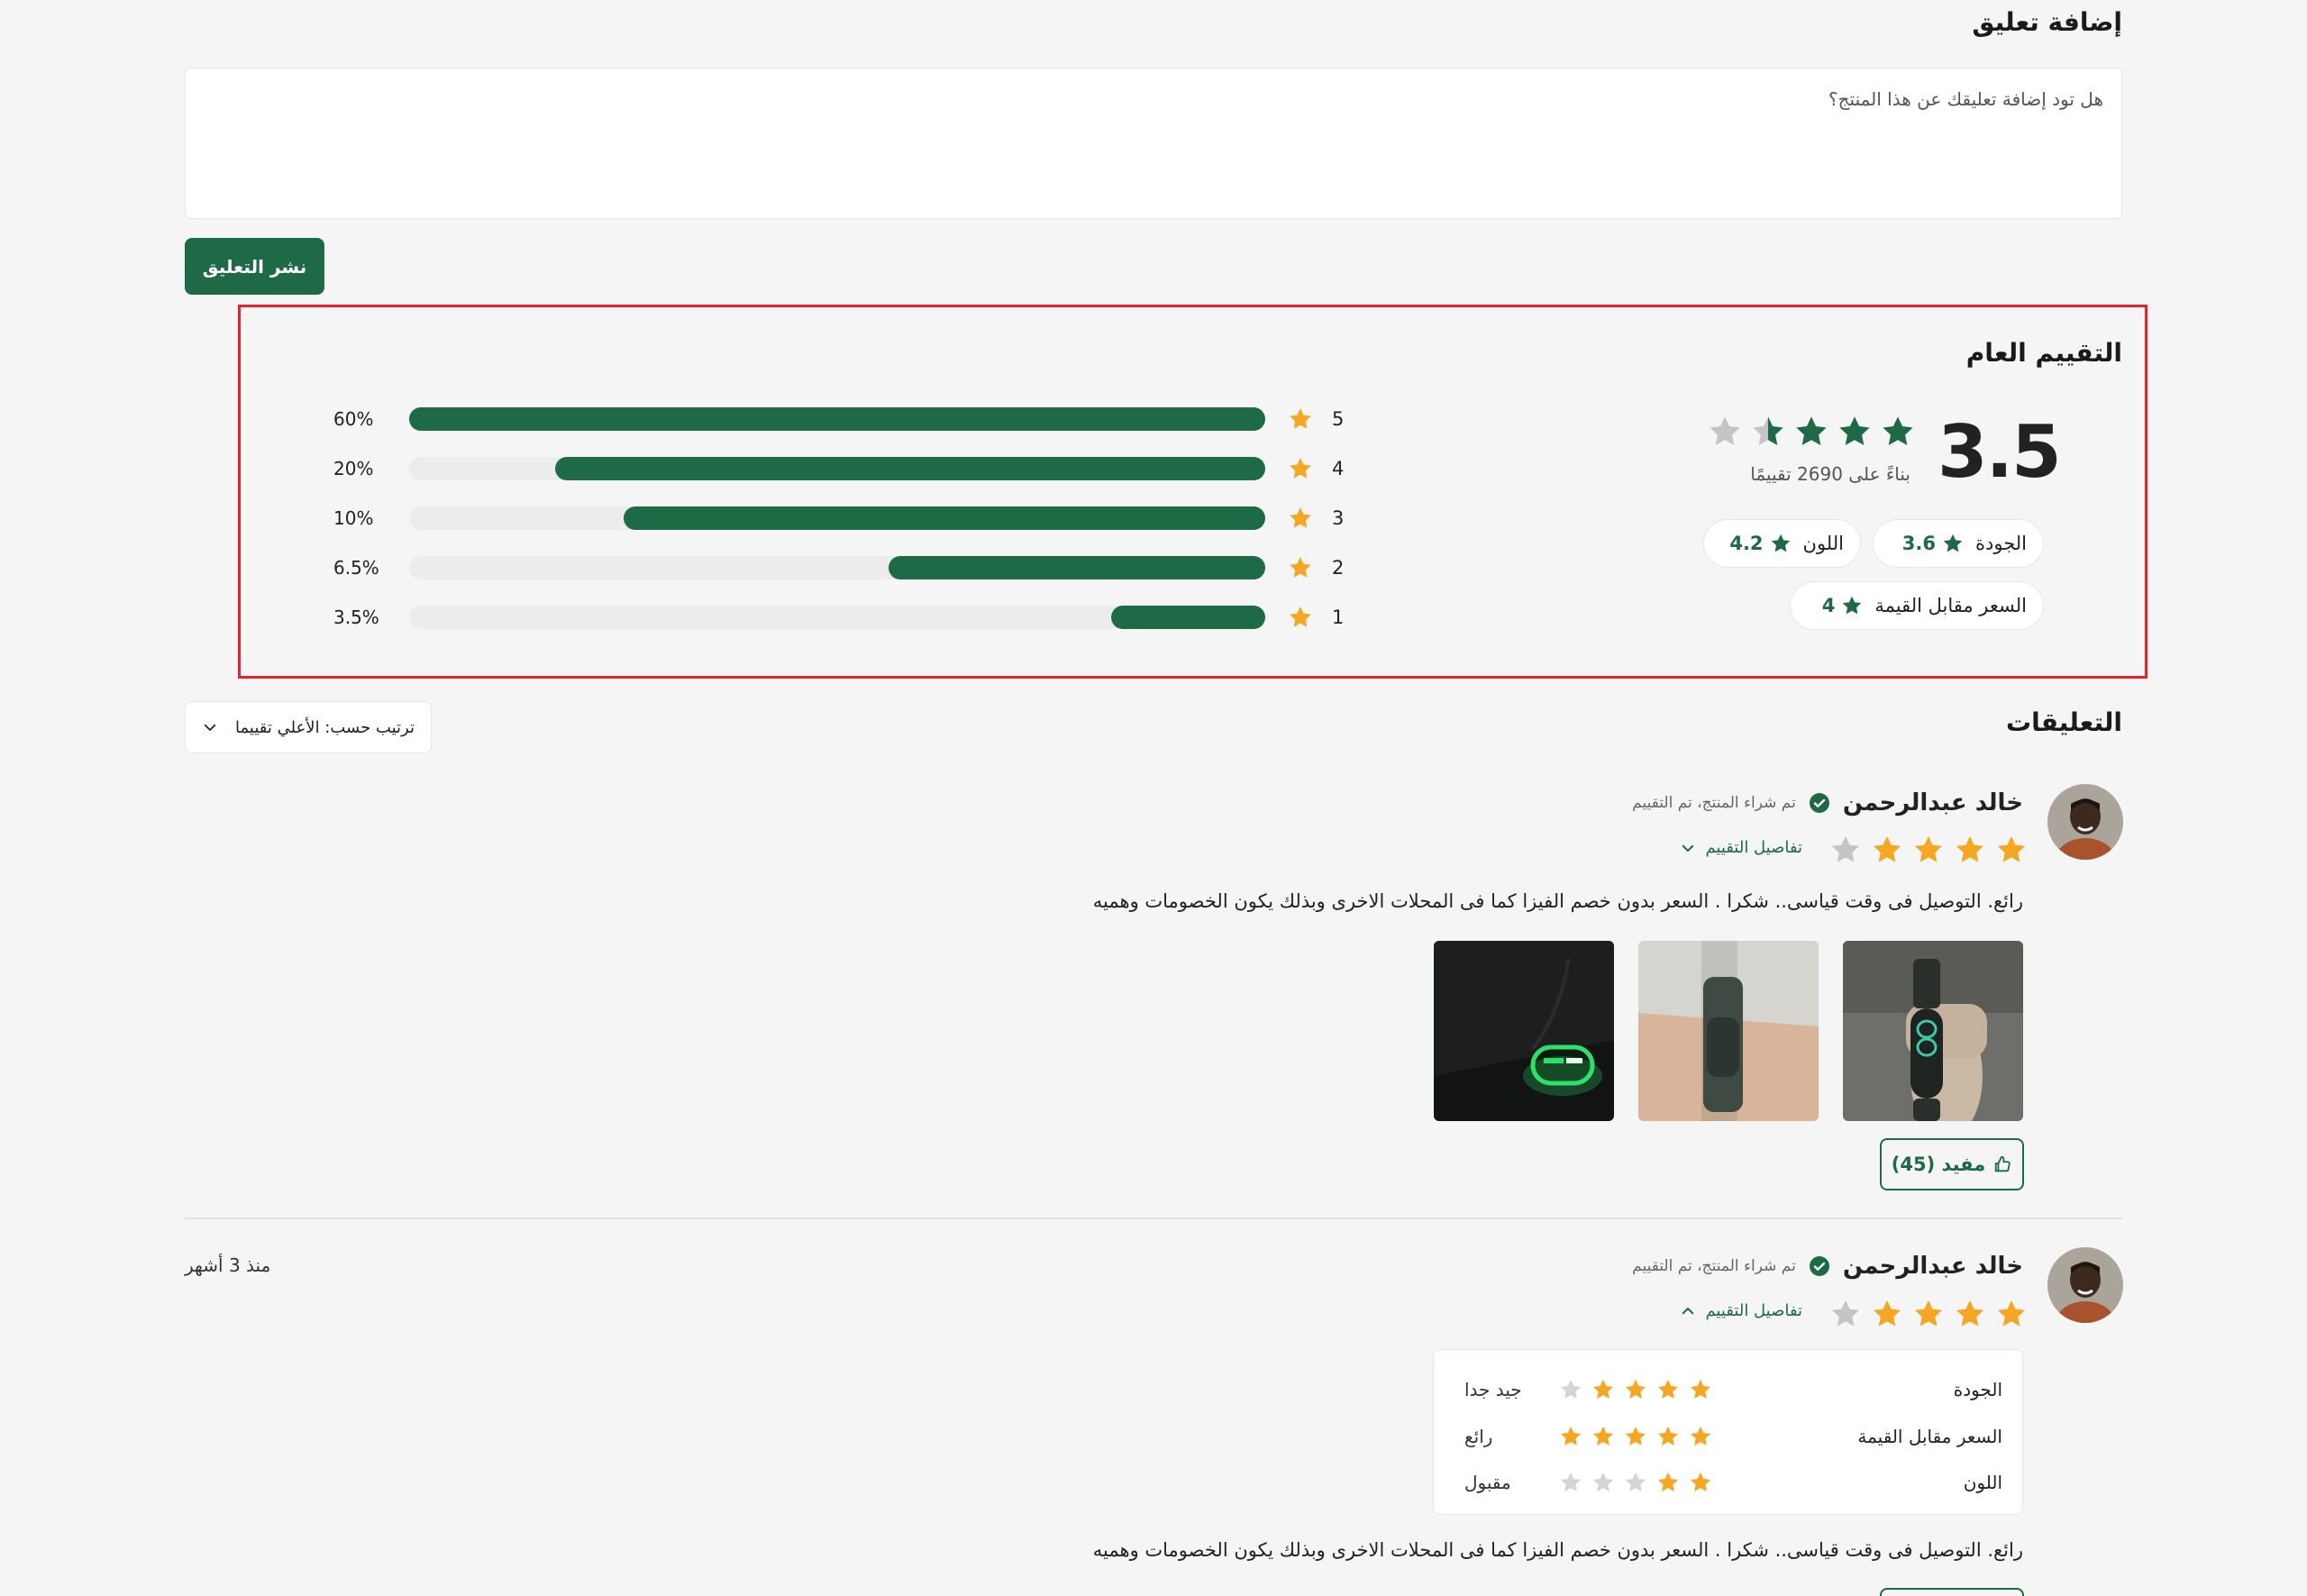 Image resolution: width=2307 pixels, height=1596 pixels. What do you see at coordinates (1843, 605) in the screenshot?
I see `chip-value: 4` at bounding box center [1843, 605].